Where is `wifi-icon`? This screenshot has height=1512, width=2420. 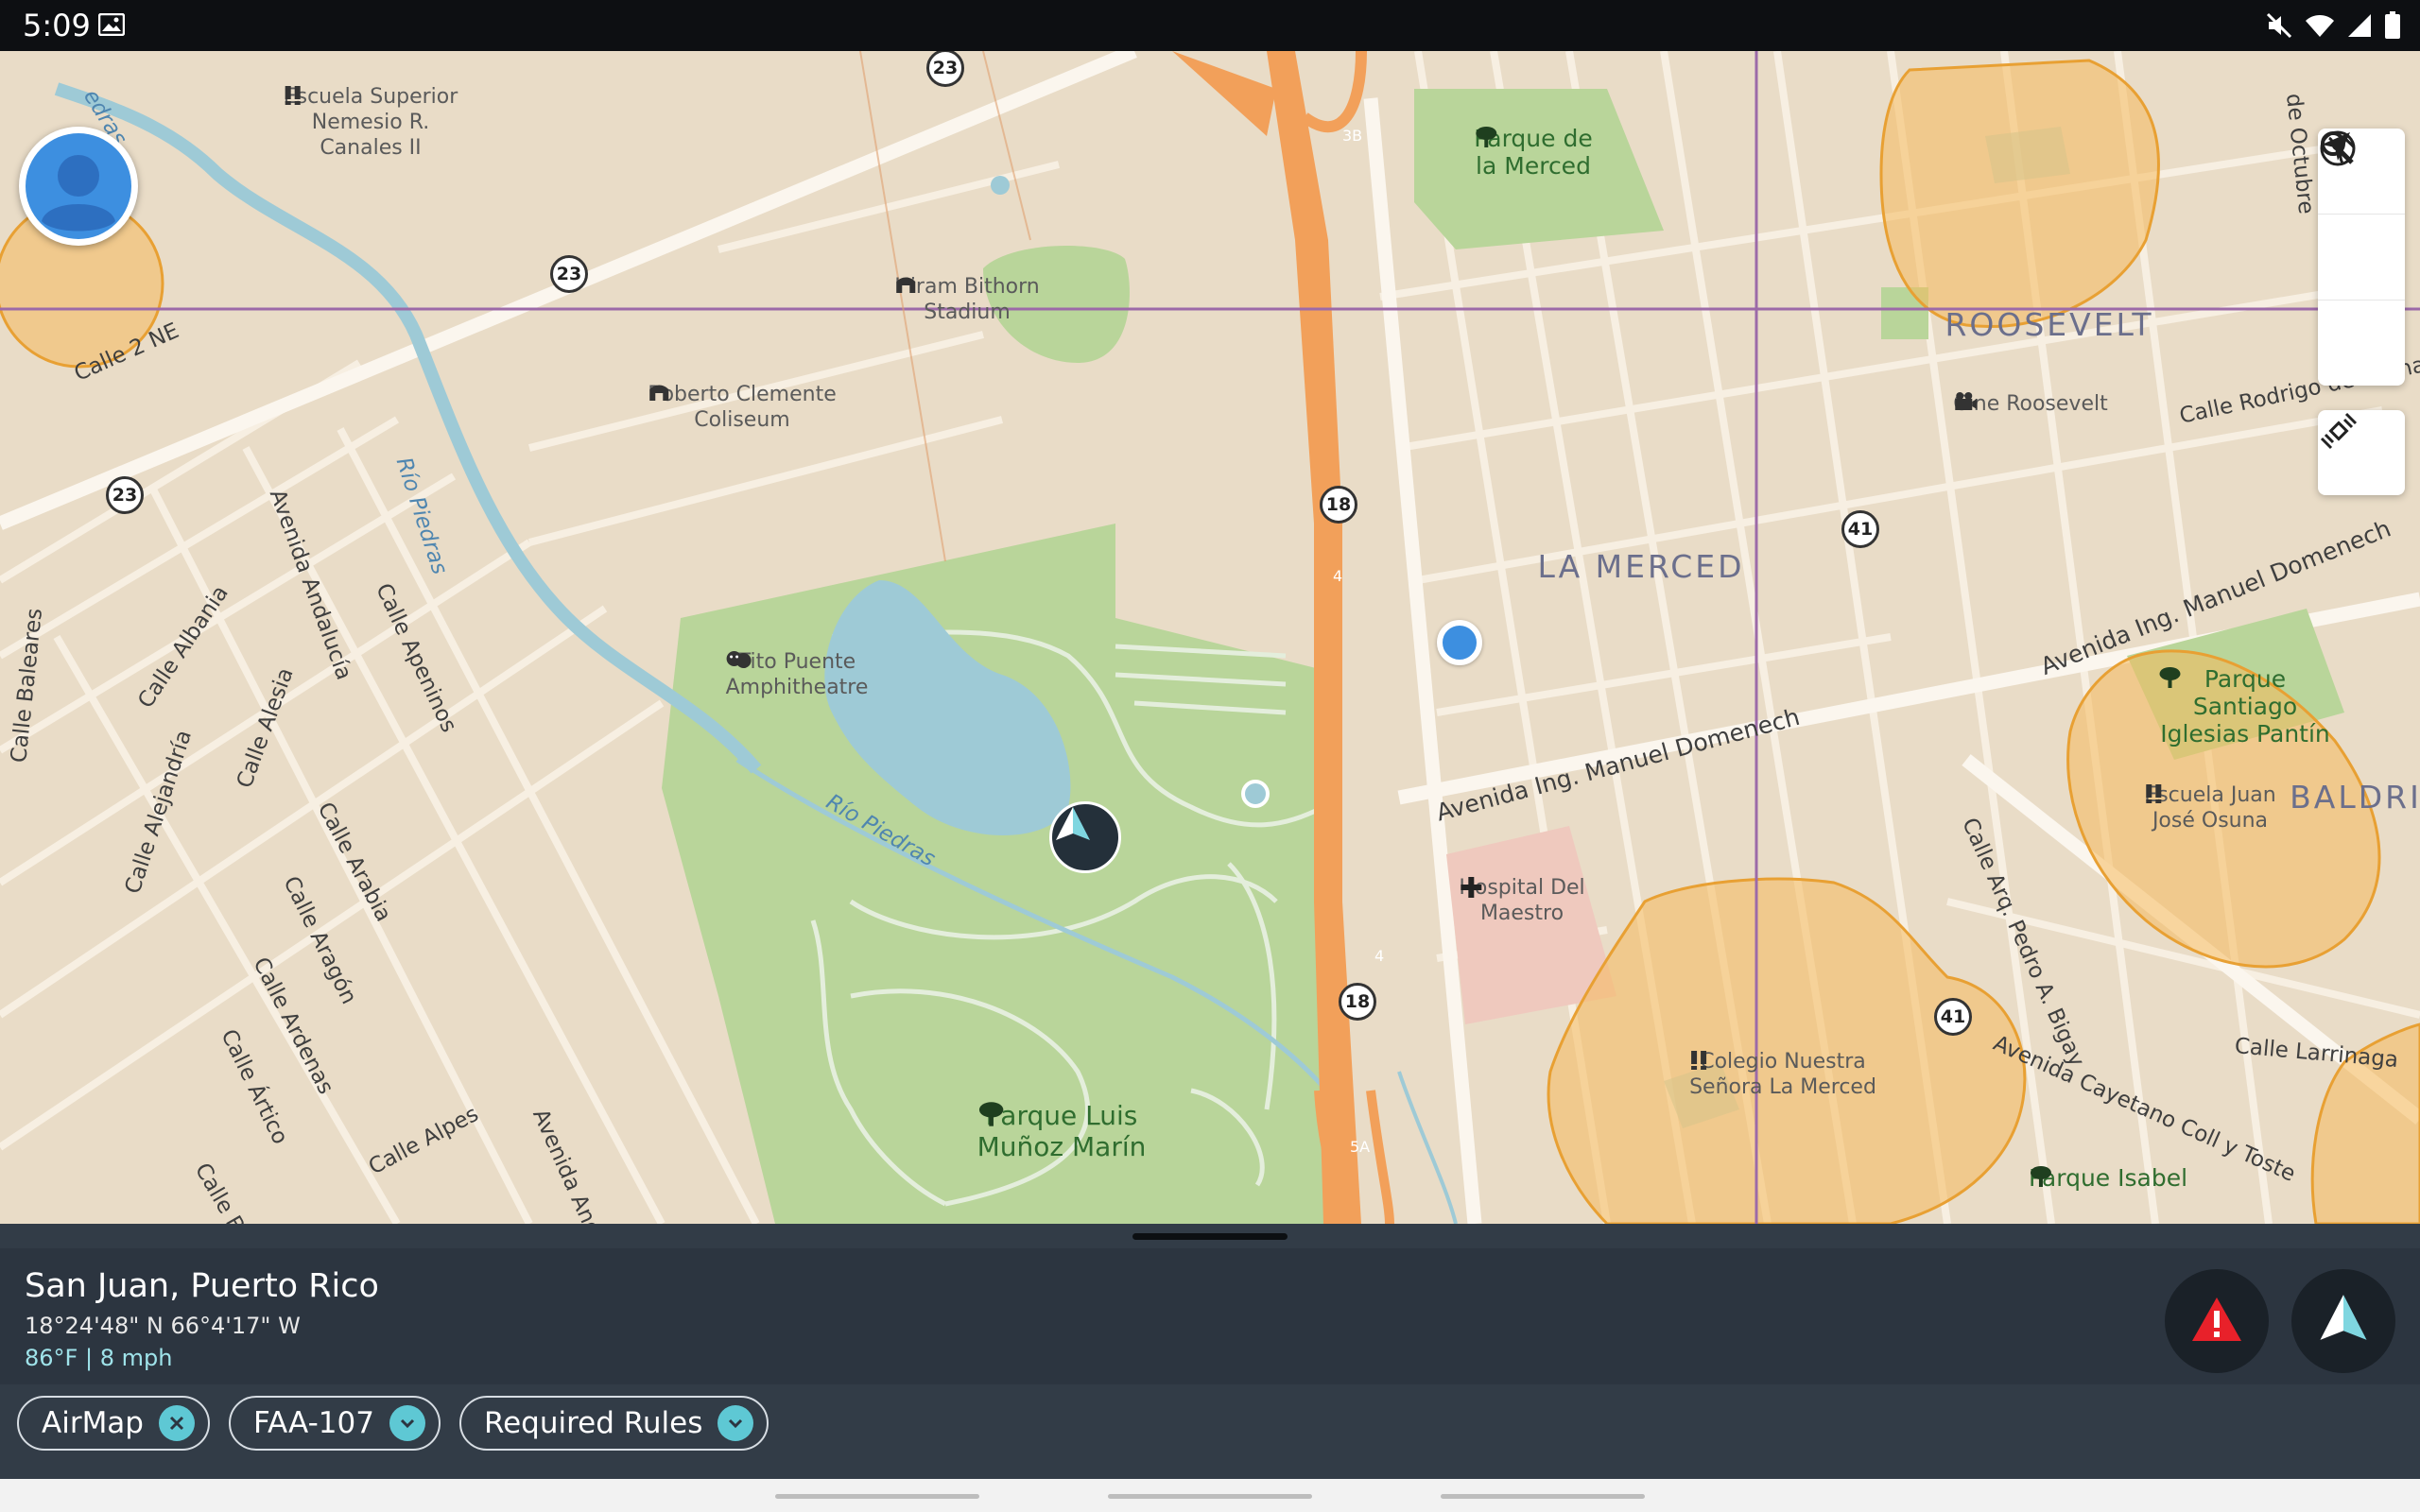
wifi-icon is located at coordinates (2320, 27).